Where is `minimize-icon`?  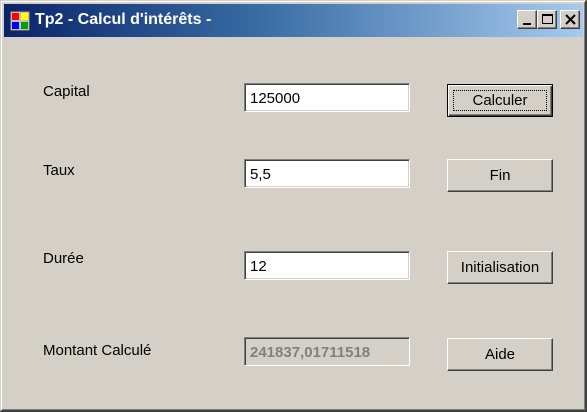
minimize-icon is located at coordinates (527, 24).